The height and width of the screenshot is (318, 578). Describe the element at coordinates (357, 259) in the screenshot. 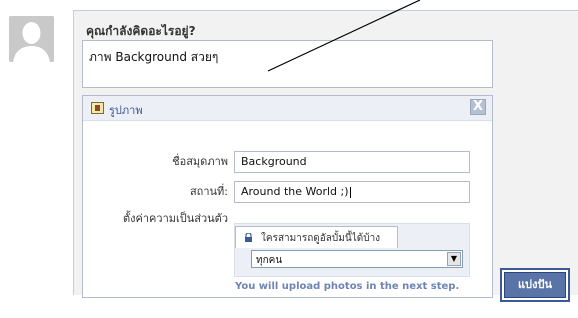

I see `privacy-audience-select: ทุกคน ▼` at that location.